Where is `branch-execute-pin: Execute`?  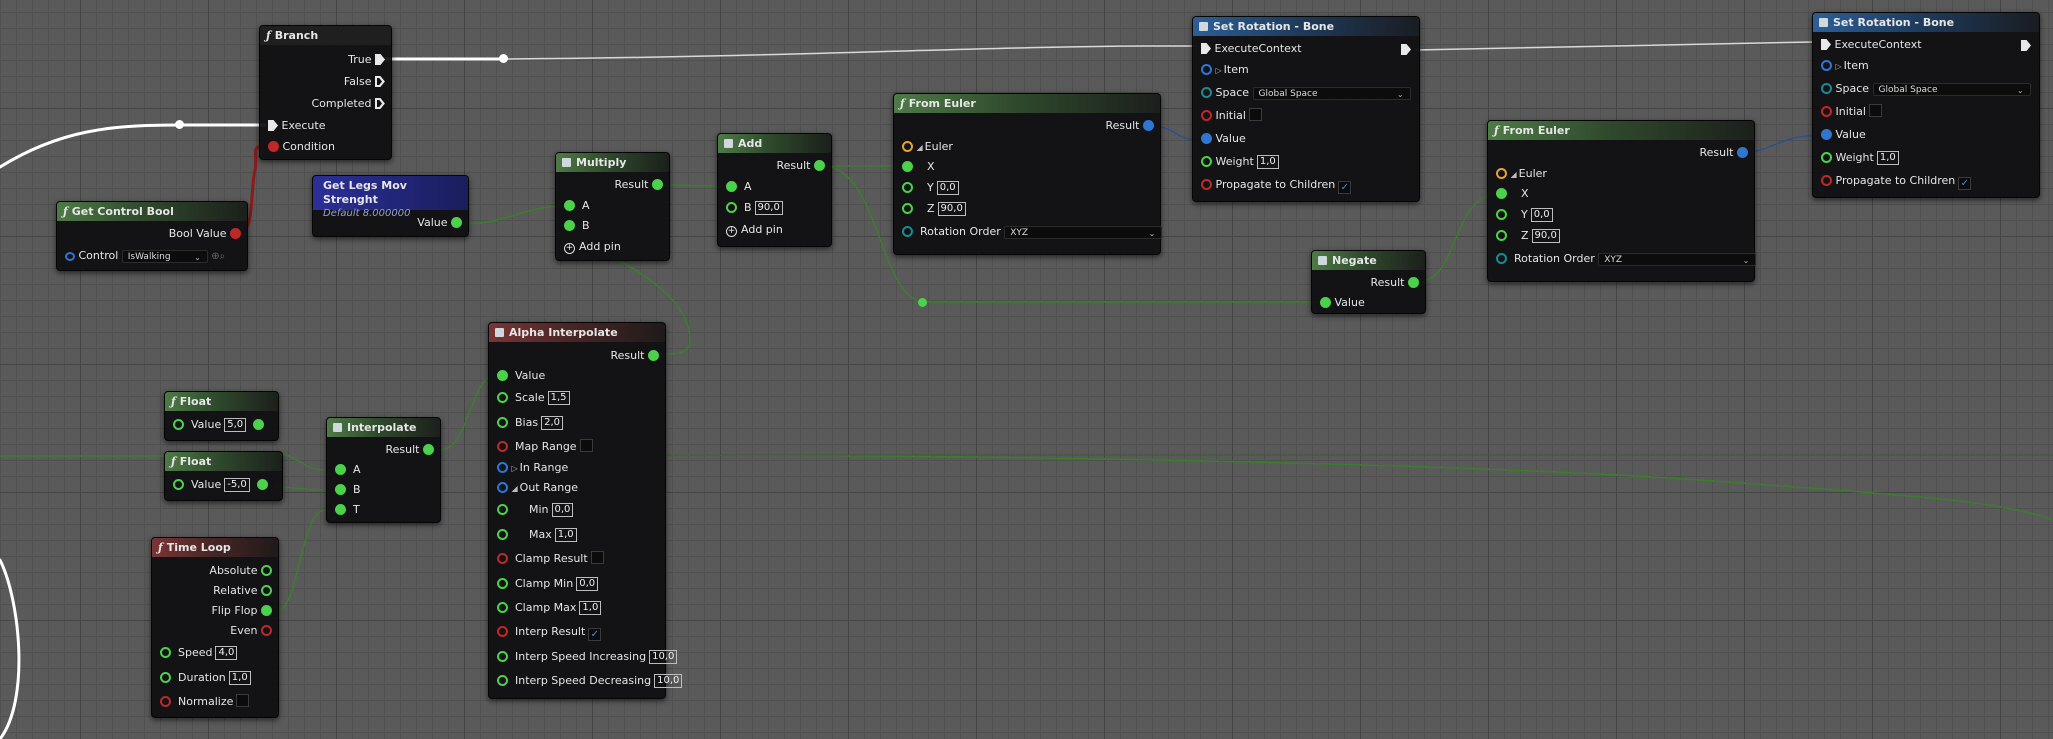 branch-execute-pin: Execute is located at coordinates (297, 126).